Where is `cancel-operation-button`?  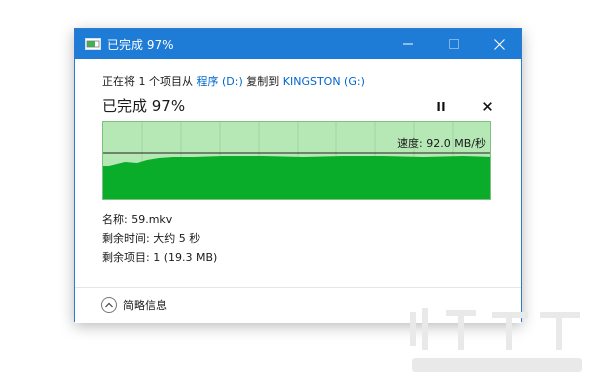
cancel-operation-button is located at coordinates (487, 106).